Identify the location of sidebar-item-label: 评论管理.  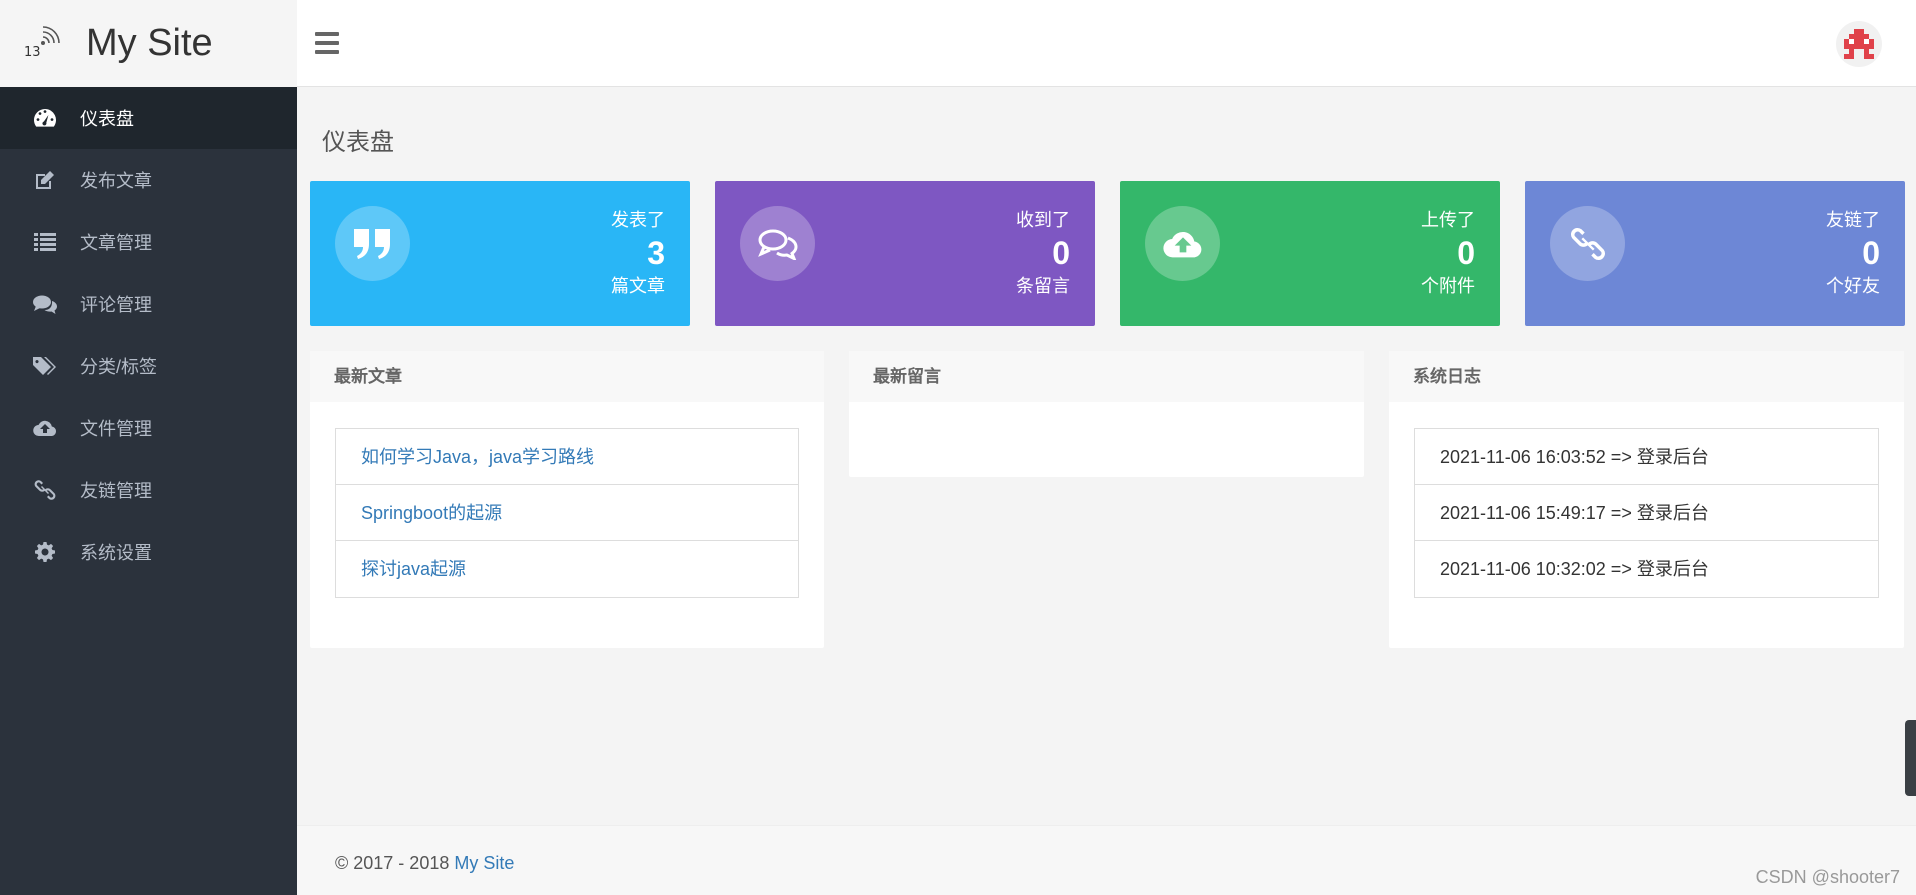
(116, 305).